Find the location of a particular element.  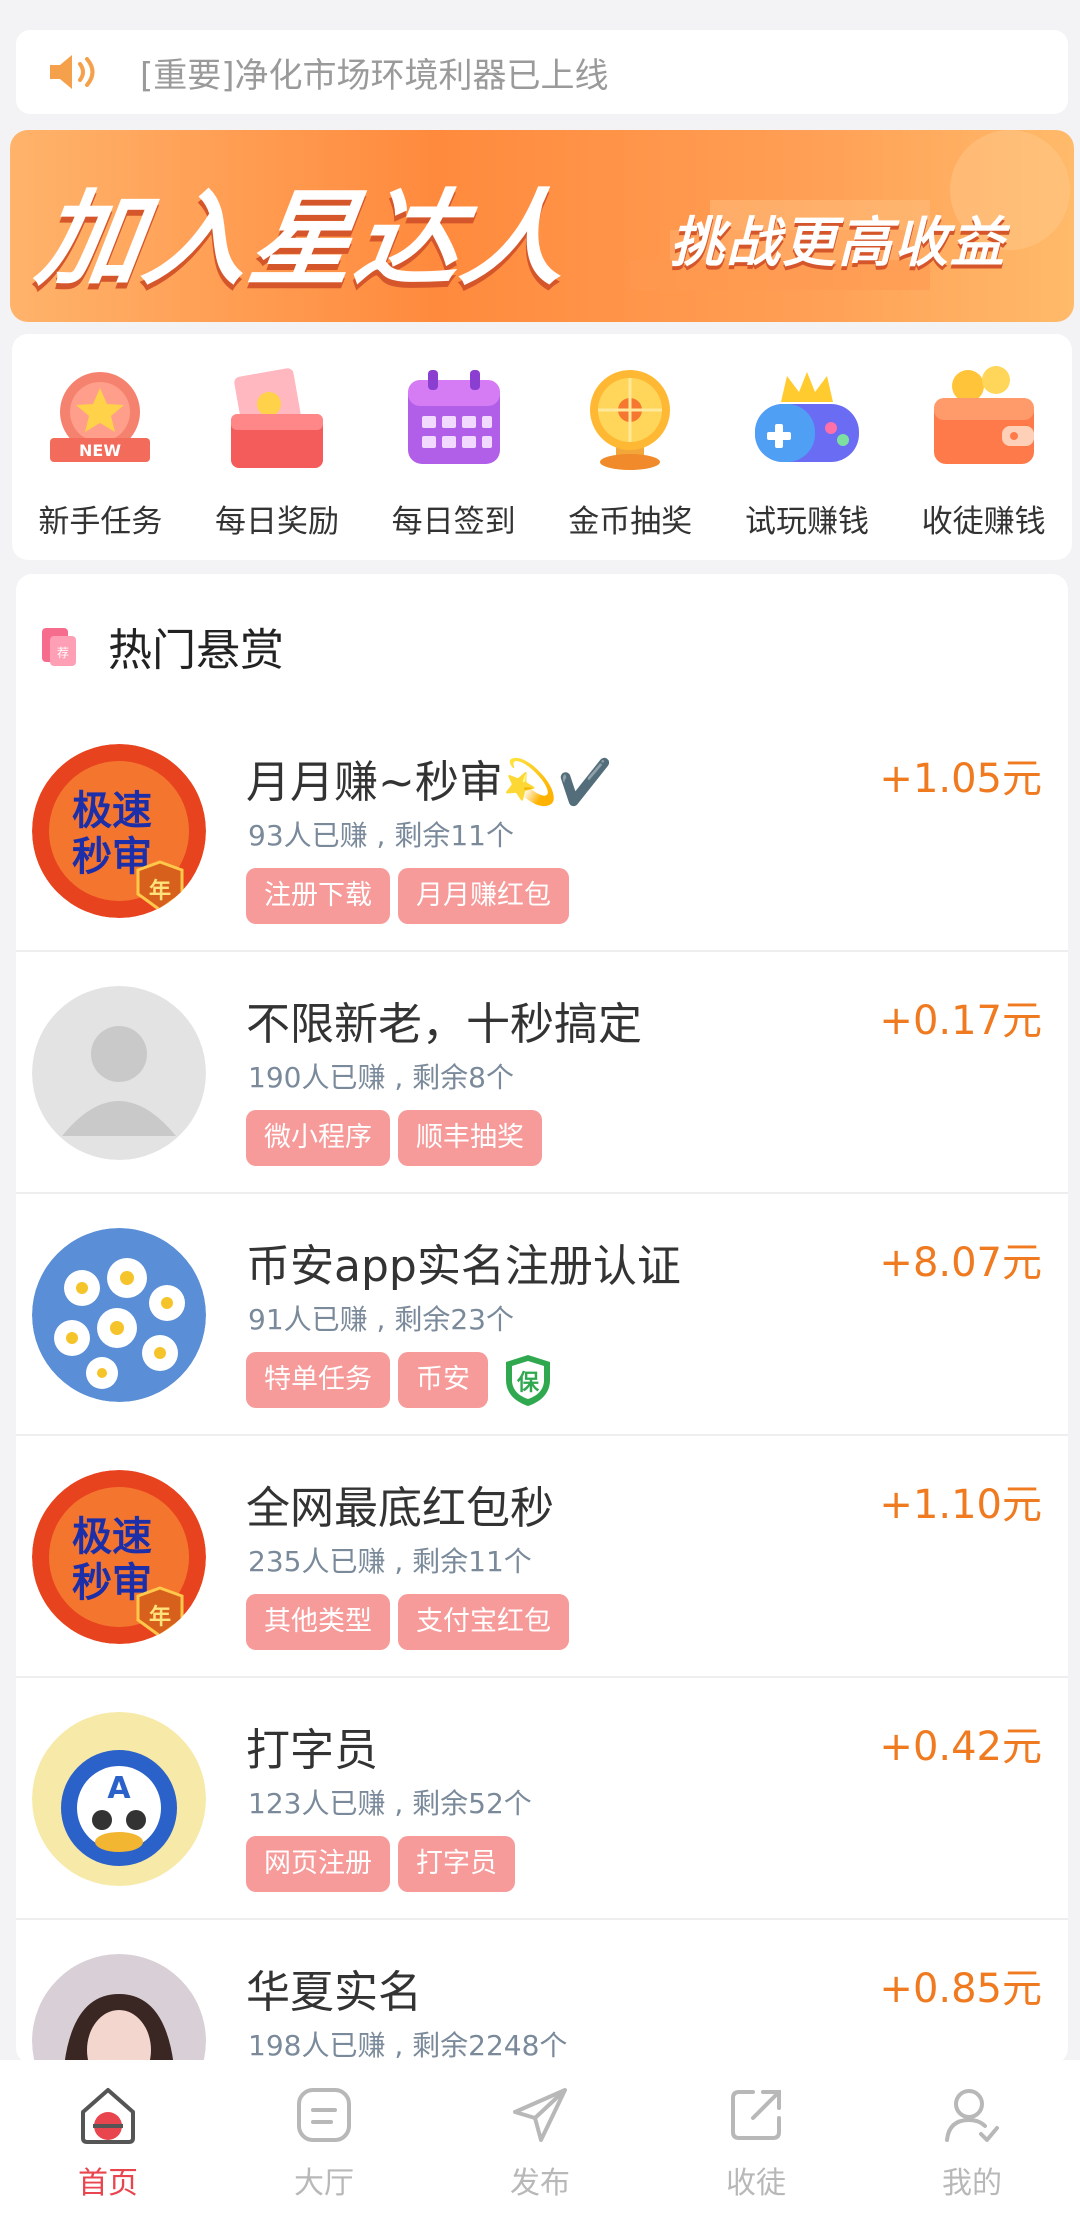

task-reward: +0.42元 is located at coordinates (960, 1747).